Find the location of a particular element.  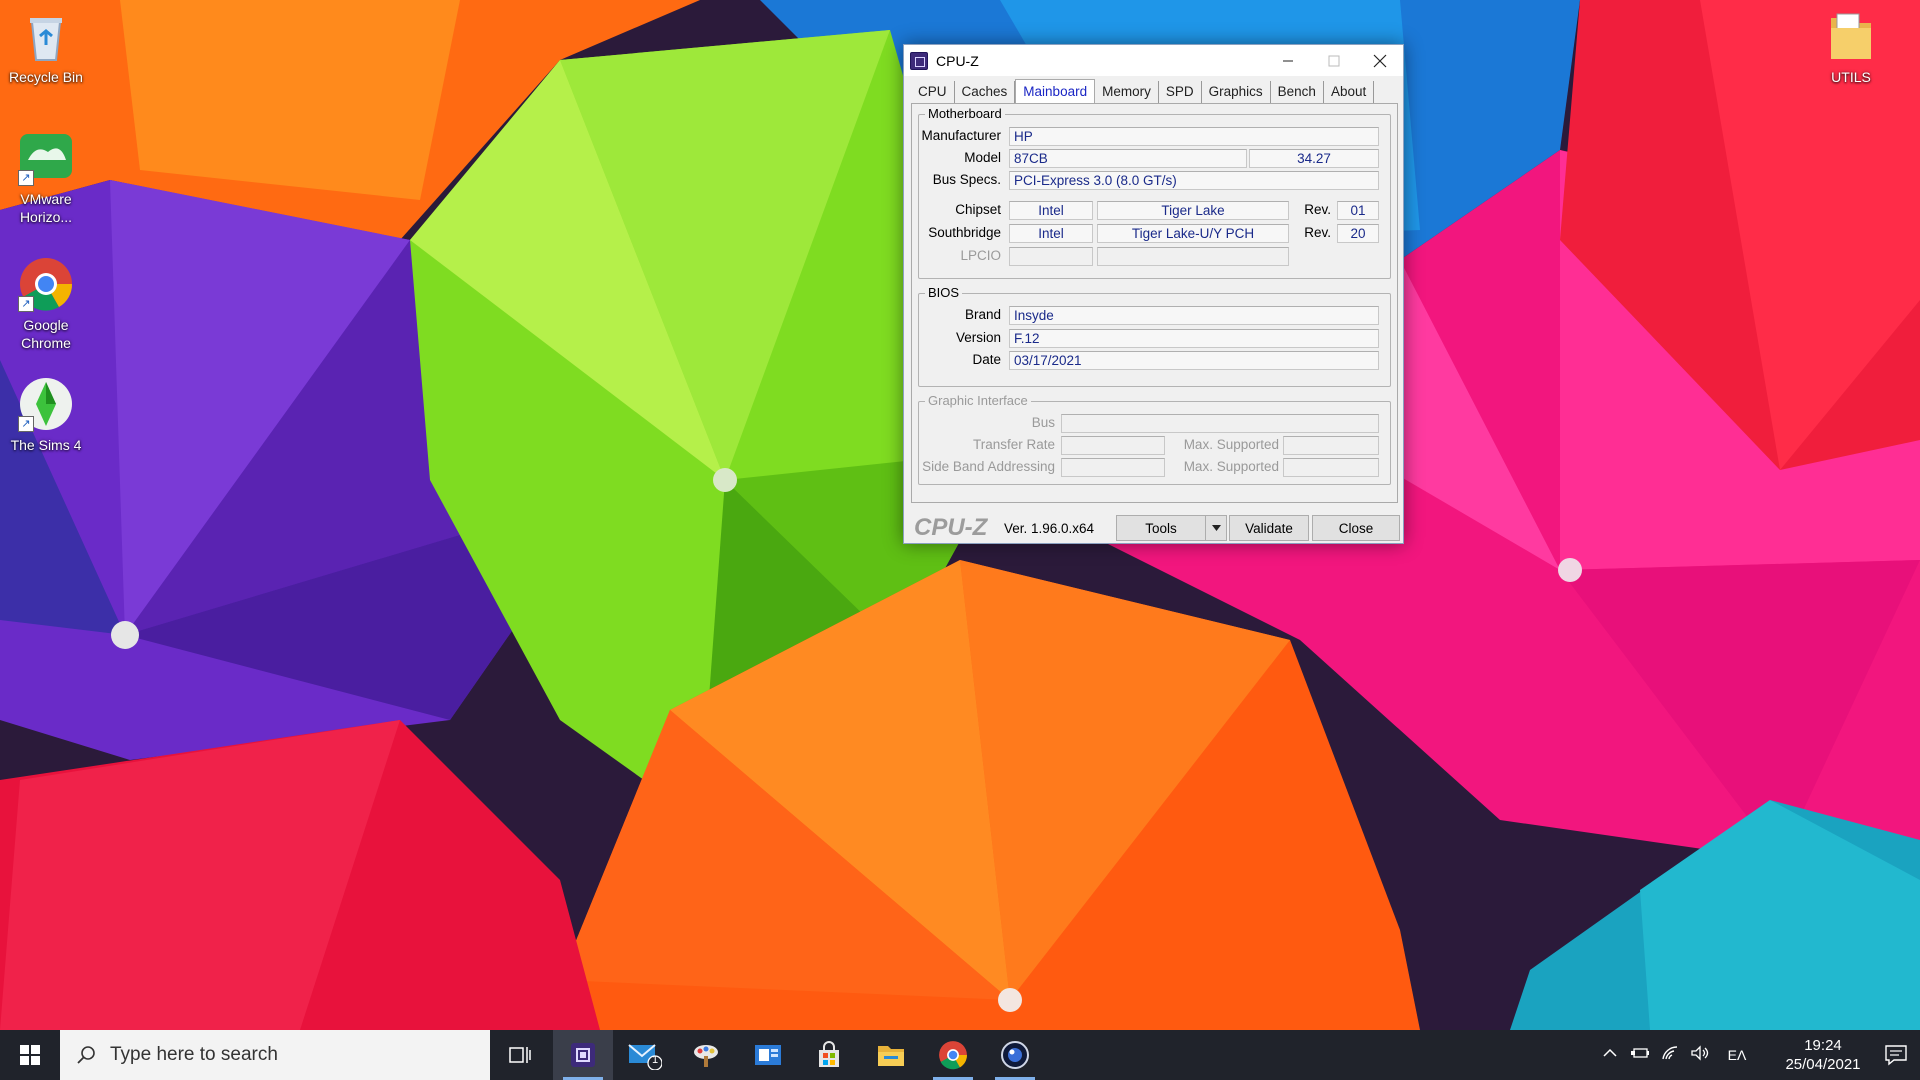

paint-app-icon is located at coordinates (706, 1056).